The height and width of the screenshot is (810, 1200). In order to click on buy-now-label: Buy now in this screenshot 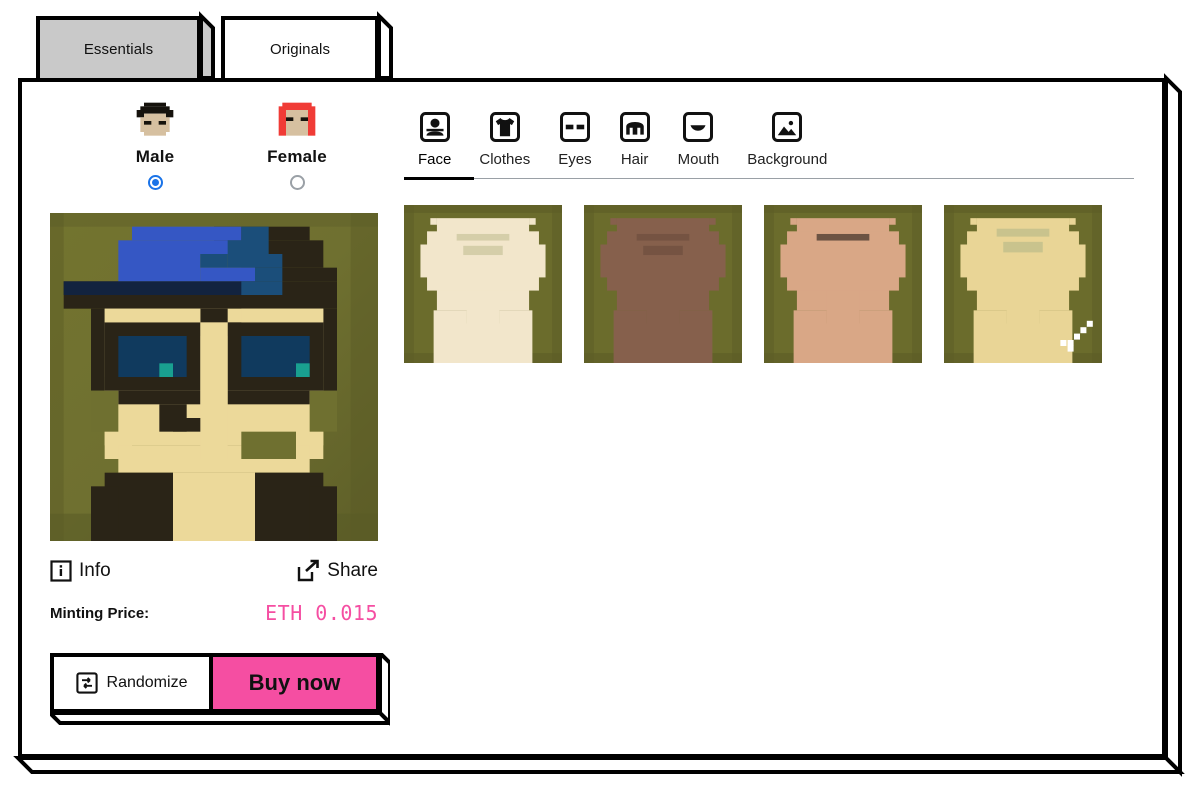, I will do `click(294, 682)`.